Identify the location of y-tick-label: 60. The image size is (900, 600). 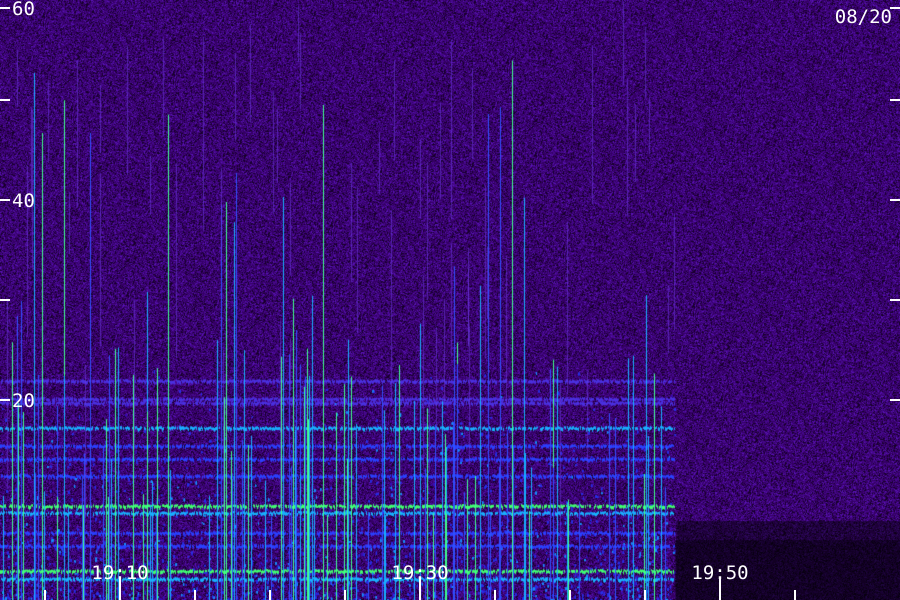
(23, 10).